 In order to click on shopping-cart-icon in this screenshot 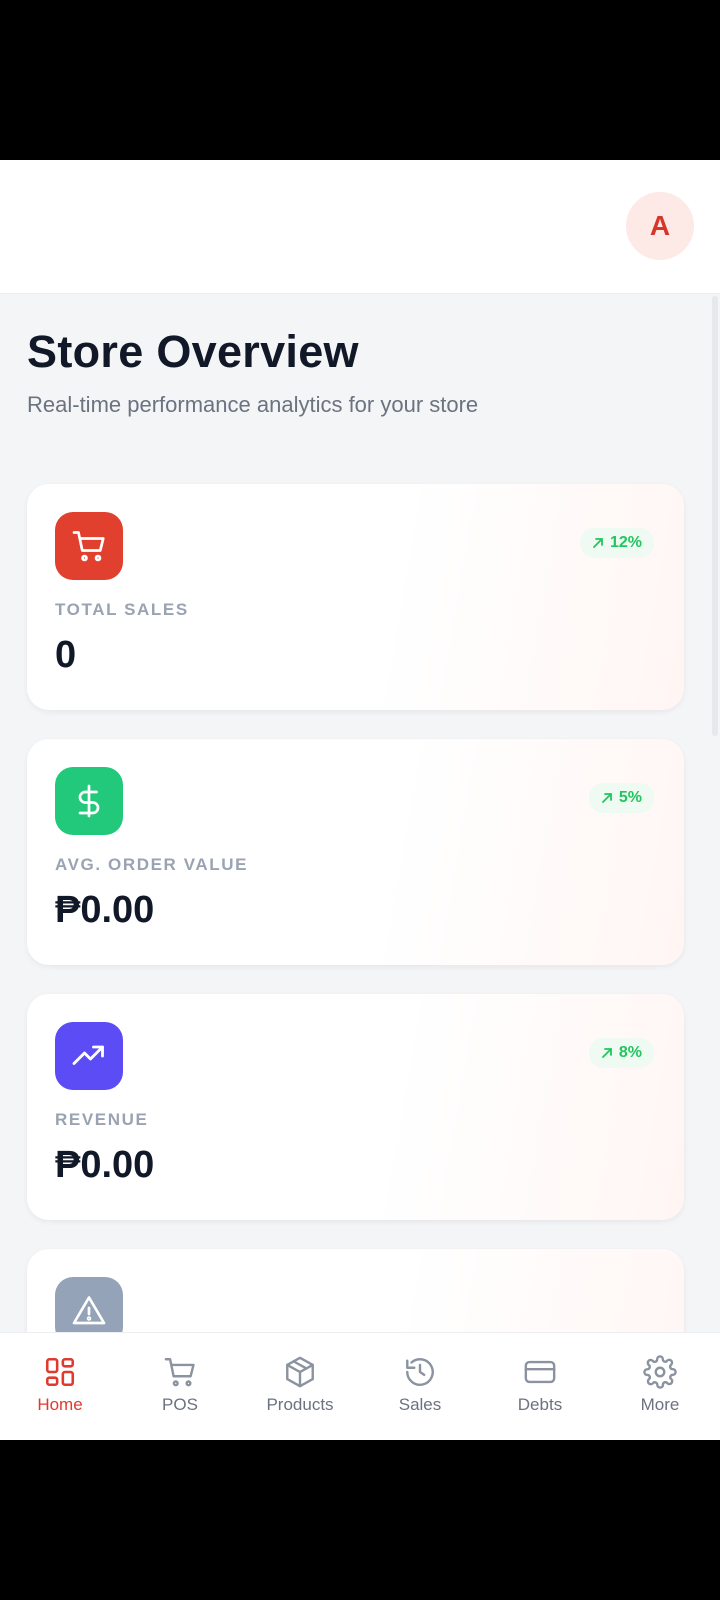, I will do `click(89, 546)`.